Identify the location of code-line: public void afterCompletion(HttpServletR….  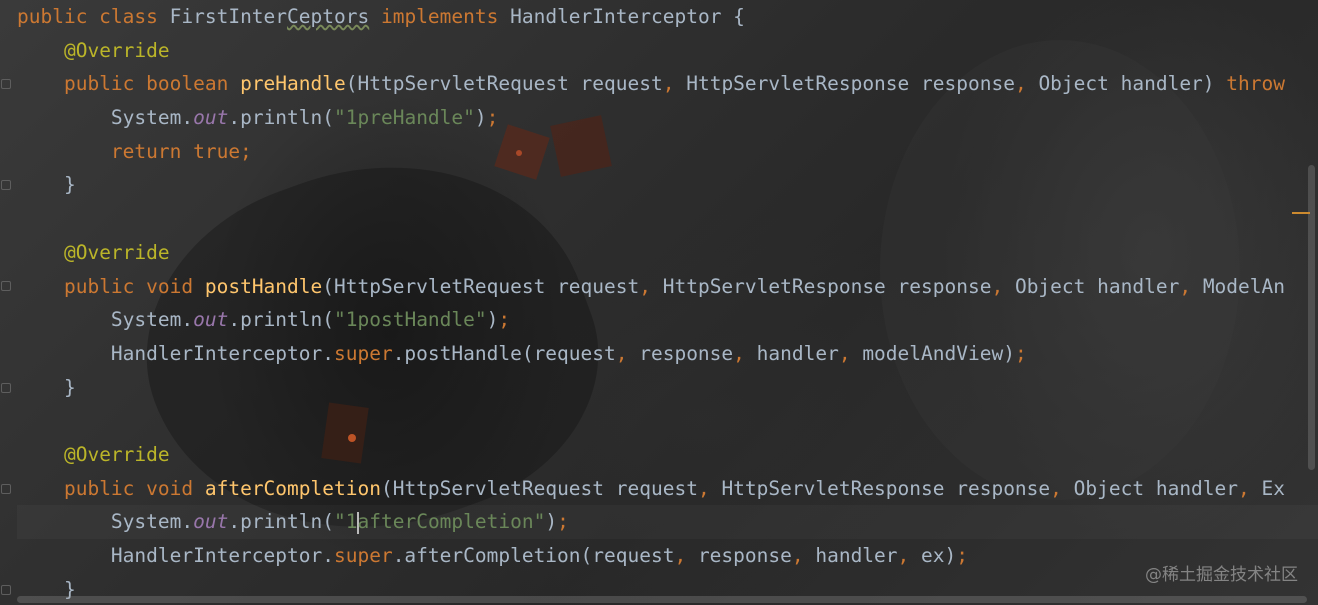
(667, 489).